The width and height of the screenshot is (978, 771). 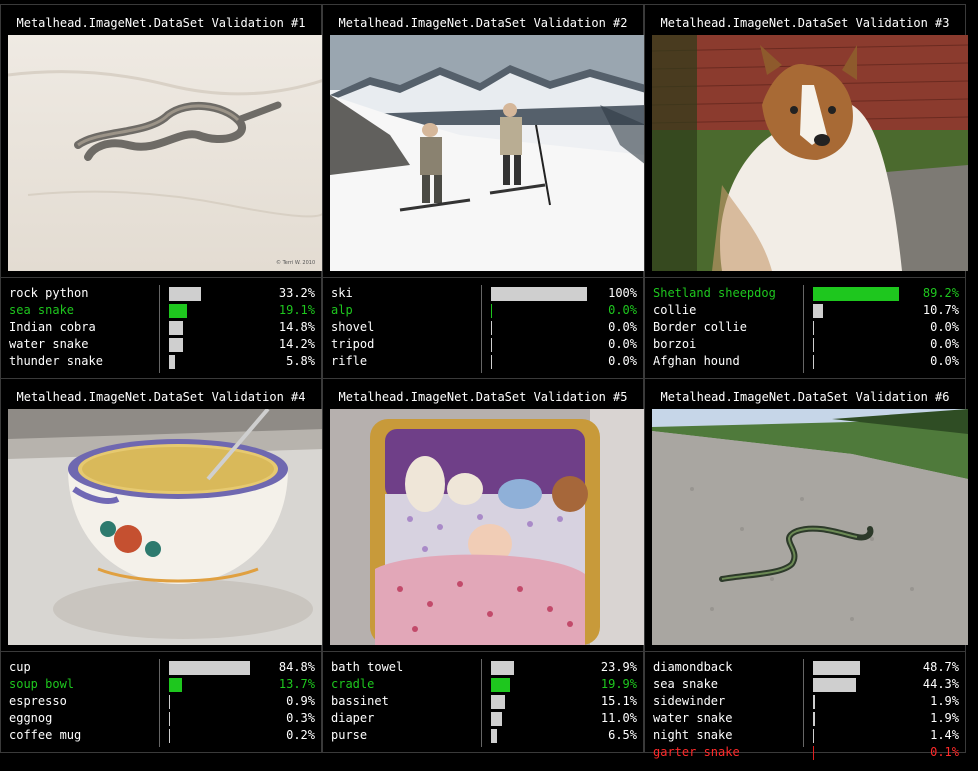 What do you see at coordinates (296, 310) in the screenshot?
I see `prediction-percent: 19.1%` at bounding box center [296, 310].